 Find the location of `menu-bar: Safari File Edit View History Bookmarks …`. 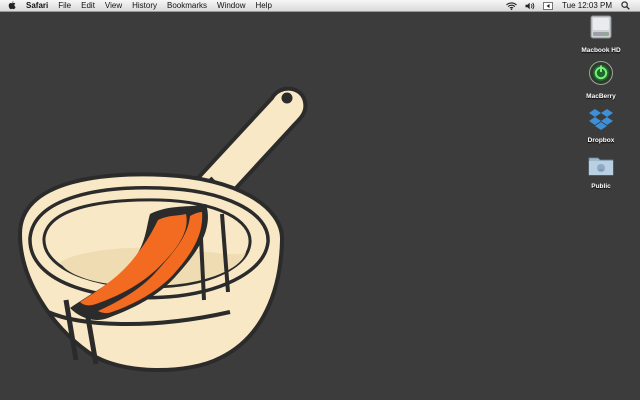

menu-bar: Safari File Edit View History Bookmarks … is located at coordinates (320, 6).